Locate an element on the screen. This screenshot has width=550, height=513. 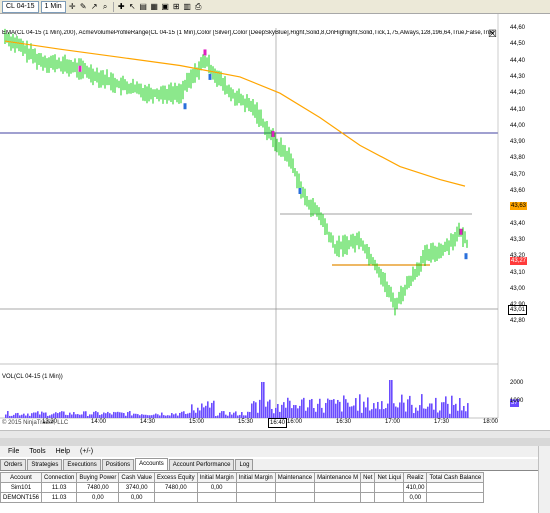
crosshair-icon: ✛ is located at coordinates (72, 6).